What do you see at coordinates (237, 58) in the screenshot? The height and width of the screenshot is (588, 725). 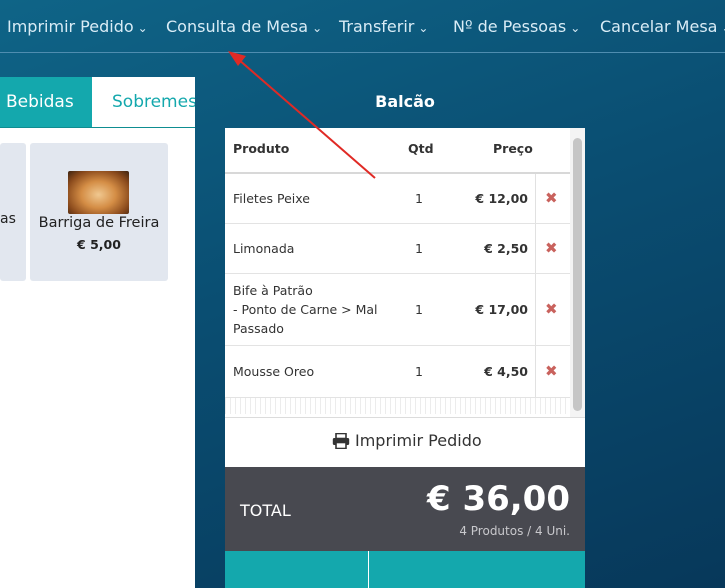 I see `arrow-head` at bounding box center [237, 58].